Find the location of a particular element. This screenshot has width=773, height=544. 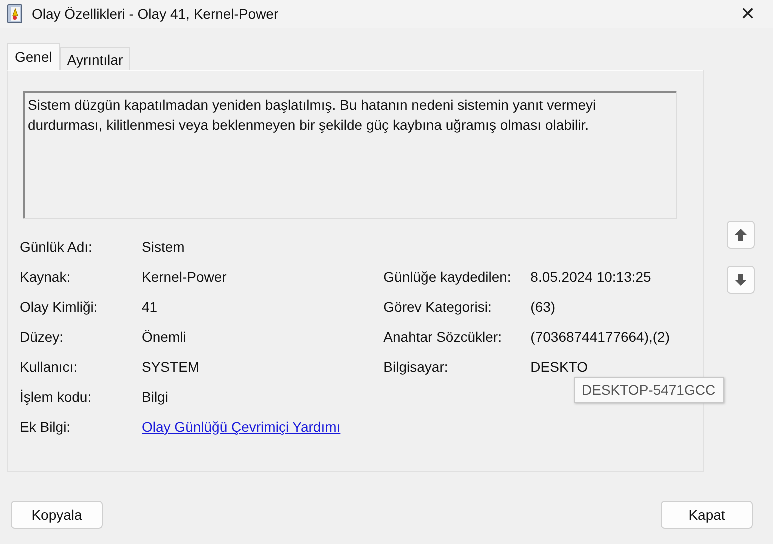

field-label: Olay Kimliği: is located at coordinates (59, 308).